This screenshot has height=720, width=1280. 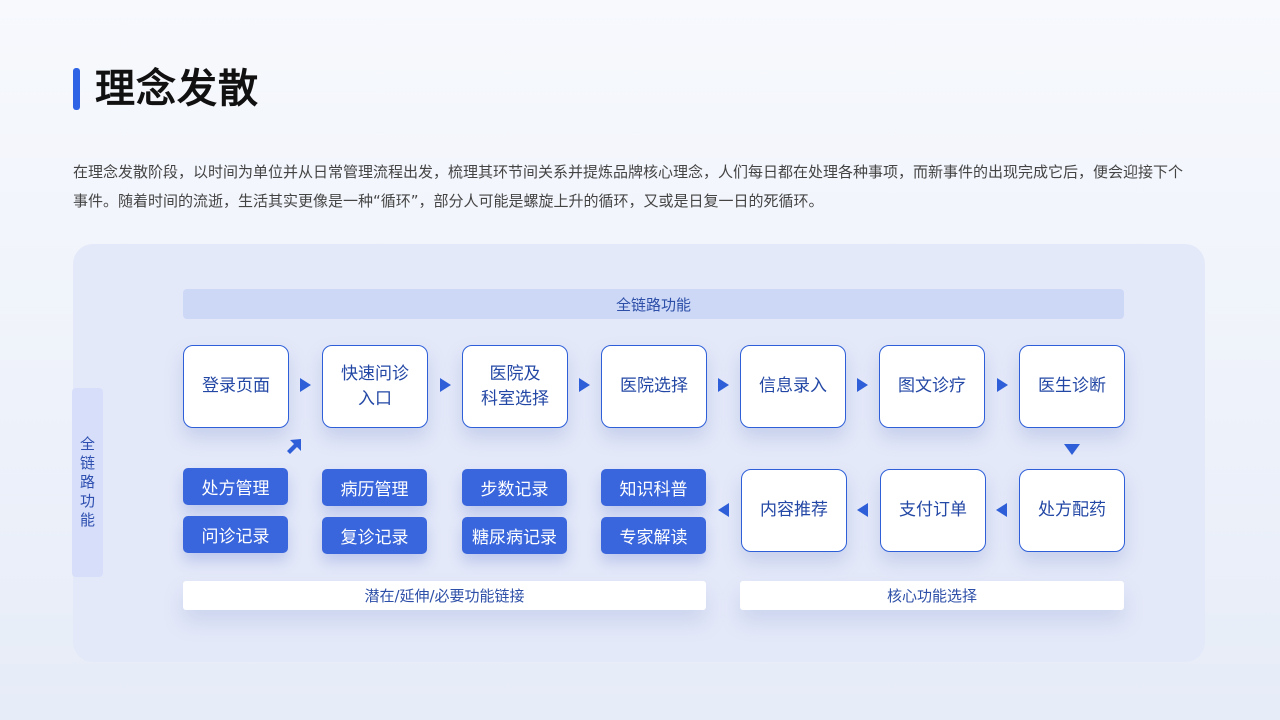 I want to click on node-hospital-select: 医院选择, so click(x=654, y=386).